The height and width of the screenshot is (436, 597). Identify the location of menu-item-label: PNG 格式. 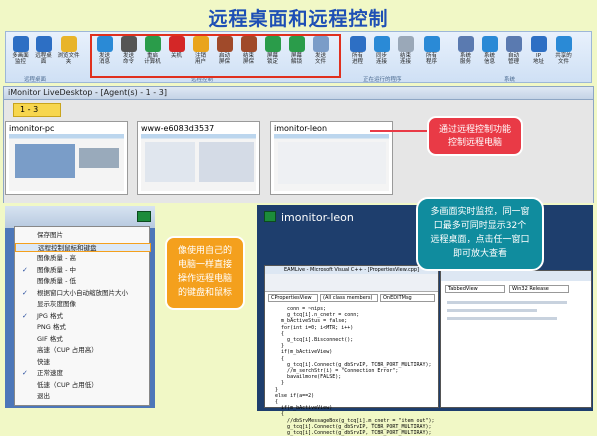
(51, 327).